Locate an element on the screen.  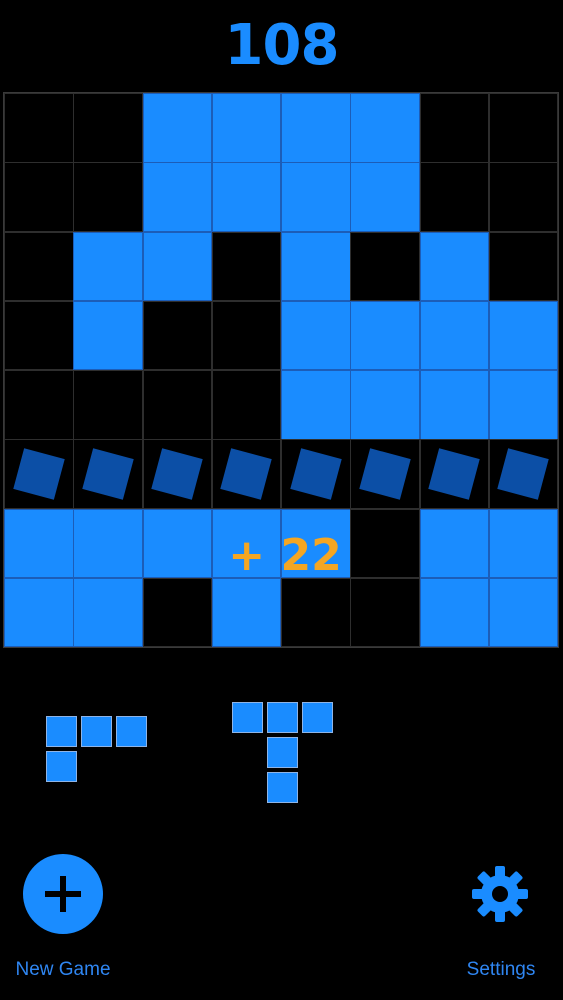
plus-icon is located at coordinates (63, 894).